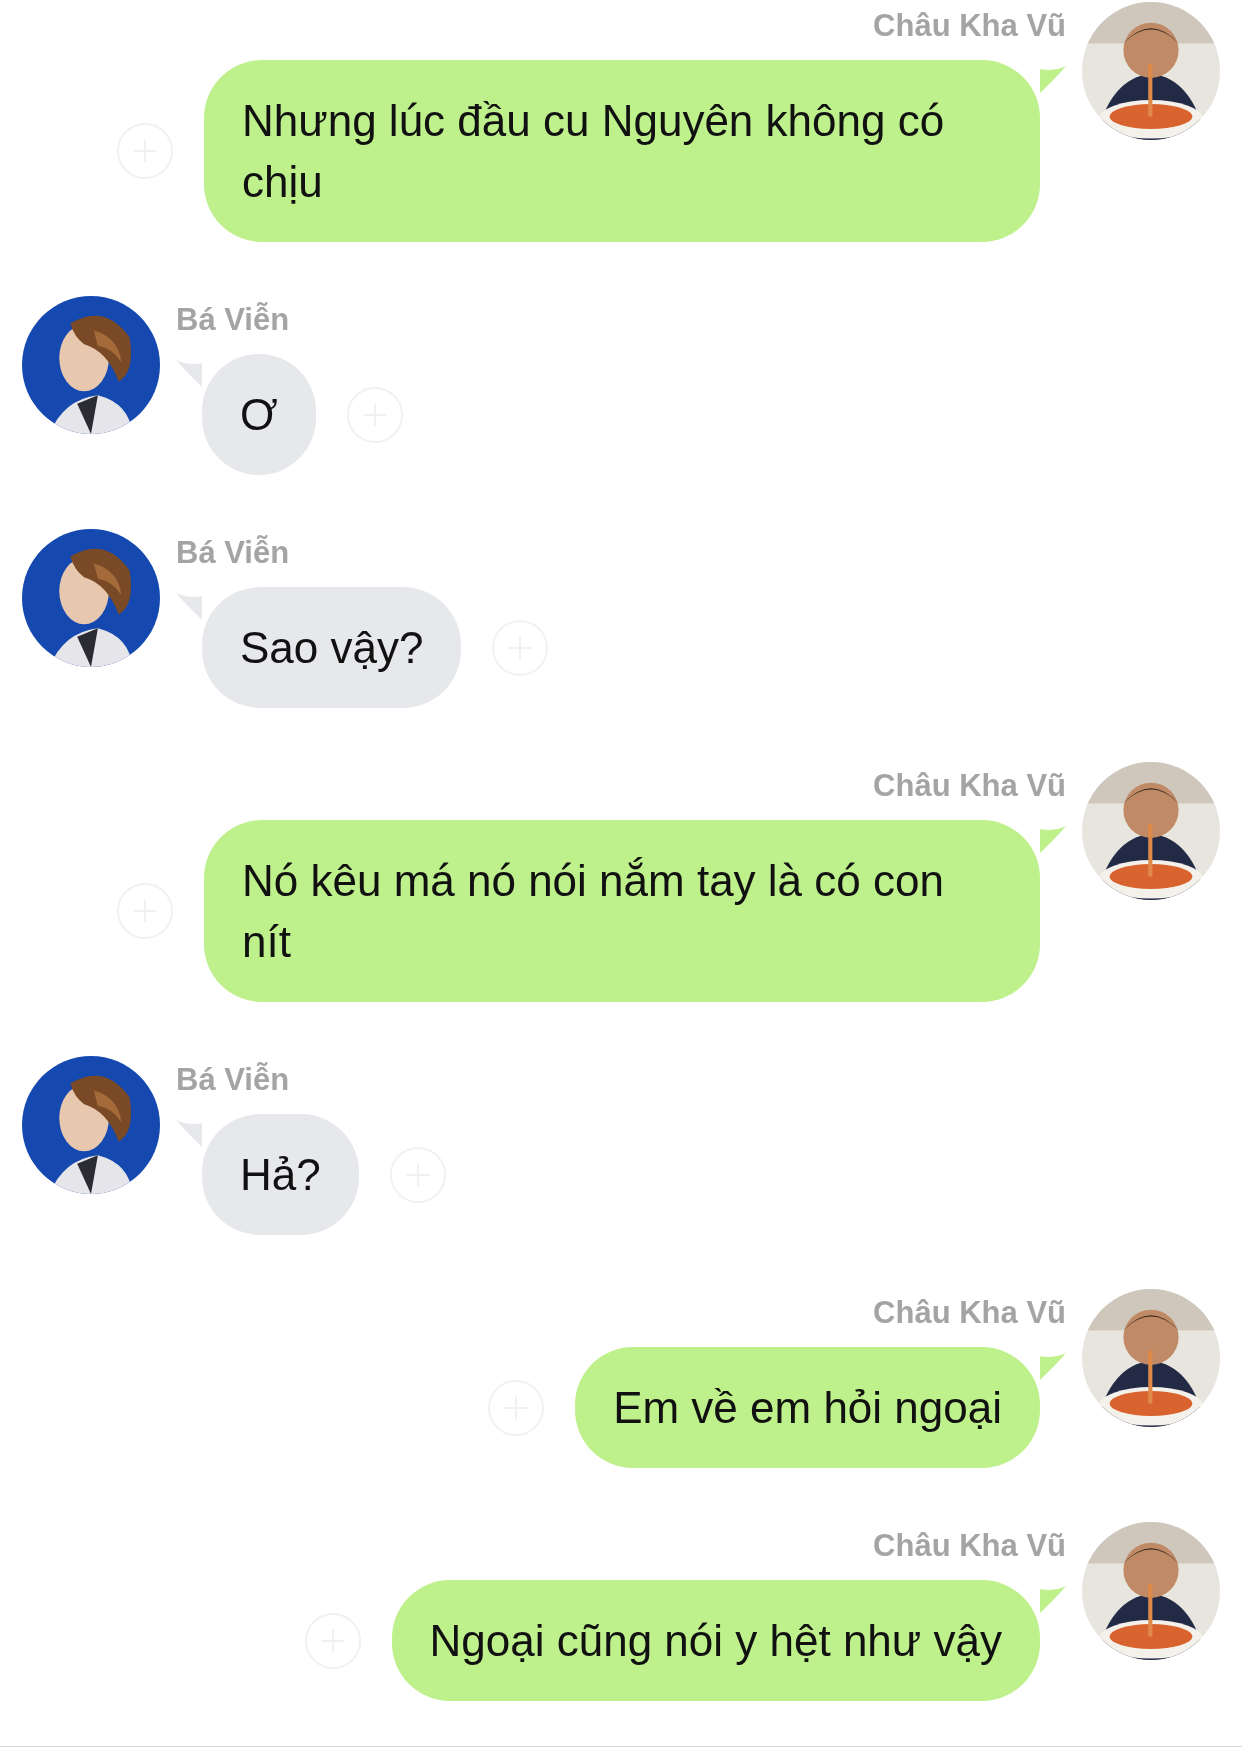 This screenshot has height=1747, width=1242. Describe the element at coordinates (807, 1407) in the screenshot. I see `message-bubble: Em về em hỏi ngoại` at that location.